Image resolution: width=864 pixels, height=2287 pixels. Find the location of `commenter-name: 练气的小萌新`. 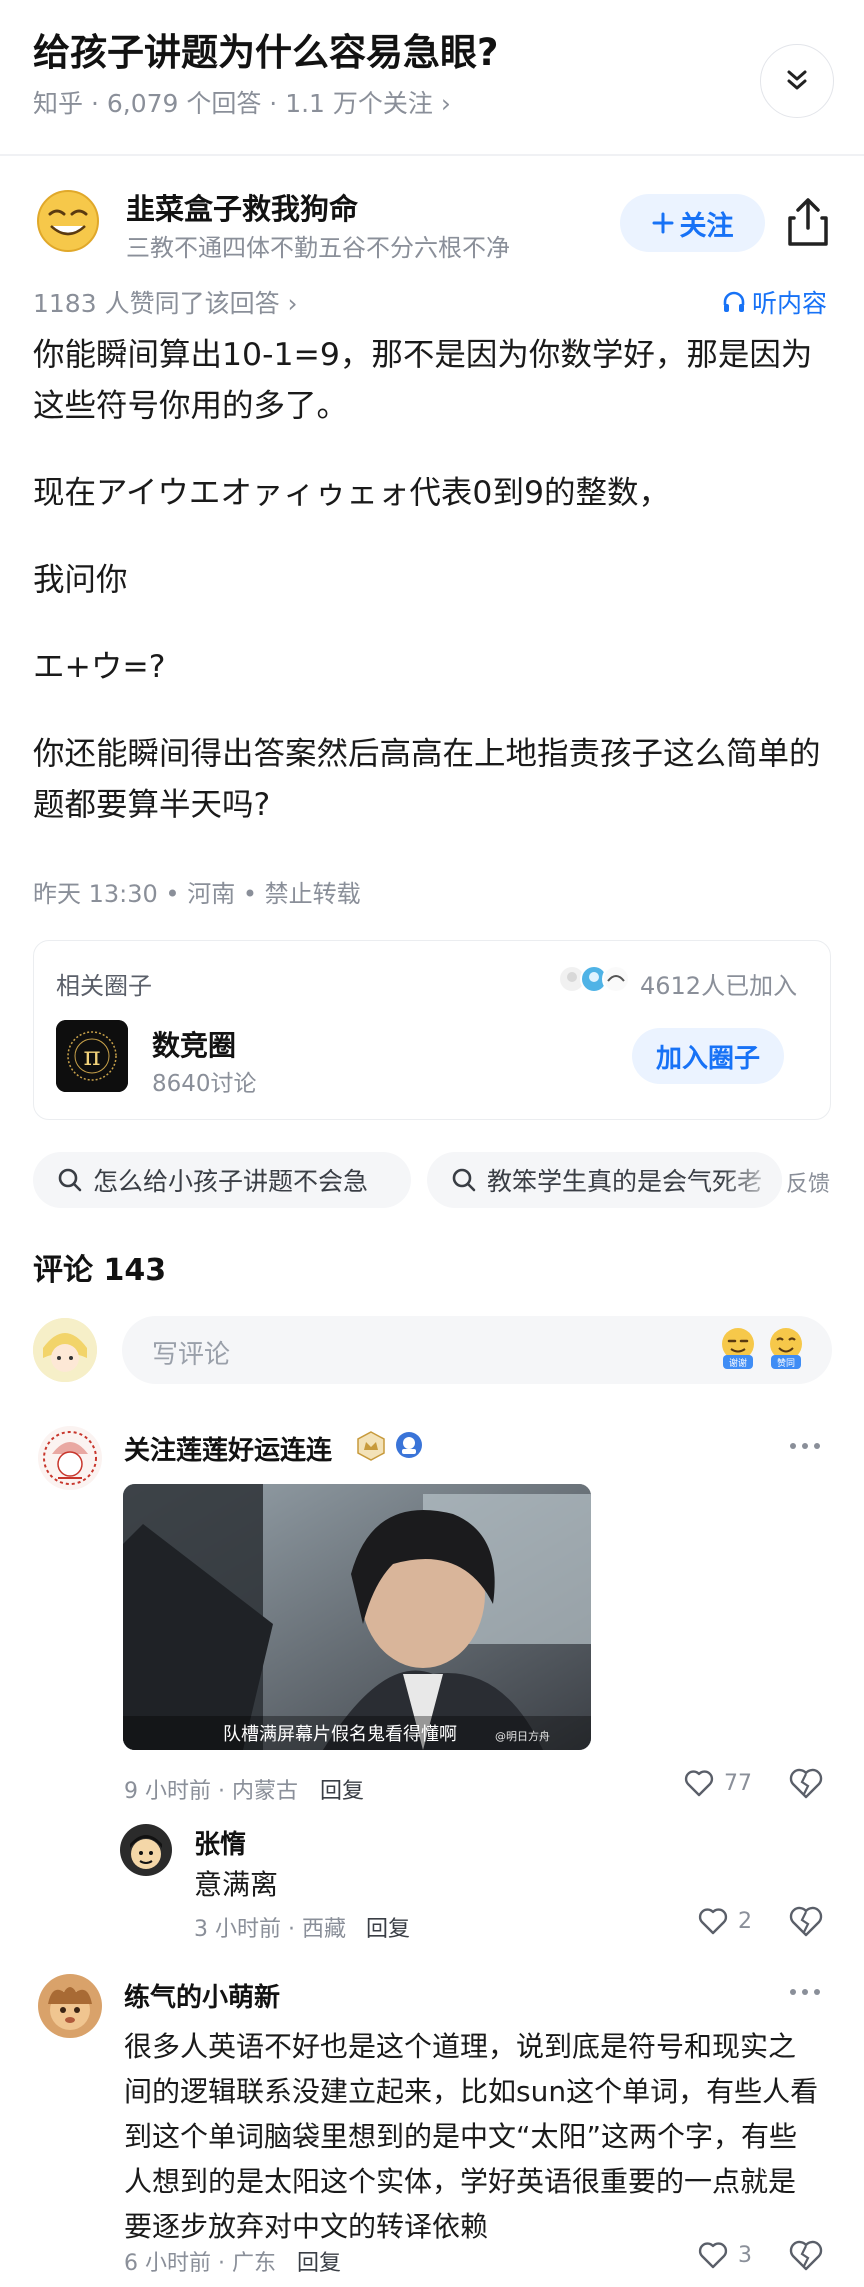

commenter-name: 练气的小萌新 is located at coordinates (202, 1995).